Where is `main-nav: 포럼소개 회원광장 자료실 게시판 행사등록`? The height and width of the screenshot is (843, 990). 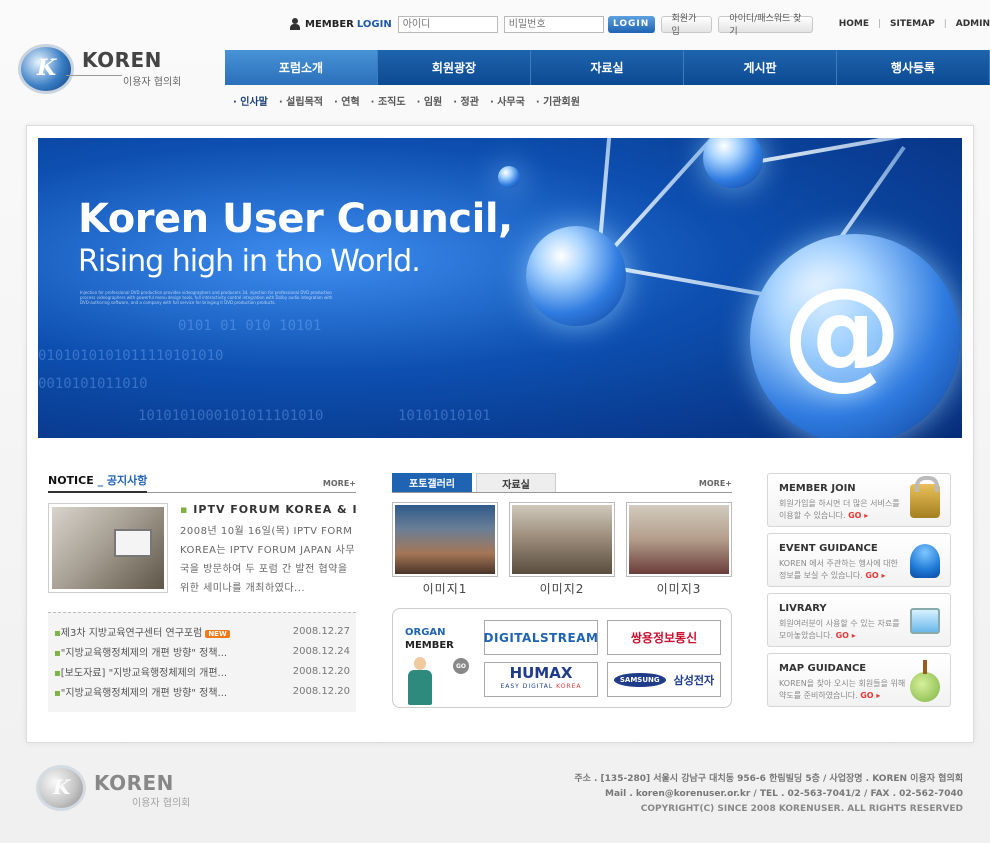
main-nav: 포럼소개 회원광장 자료실 게시판 행사등록 is located at coordinates (607, 67).